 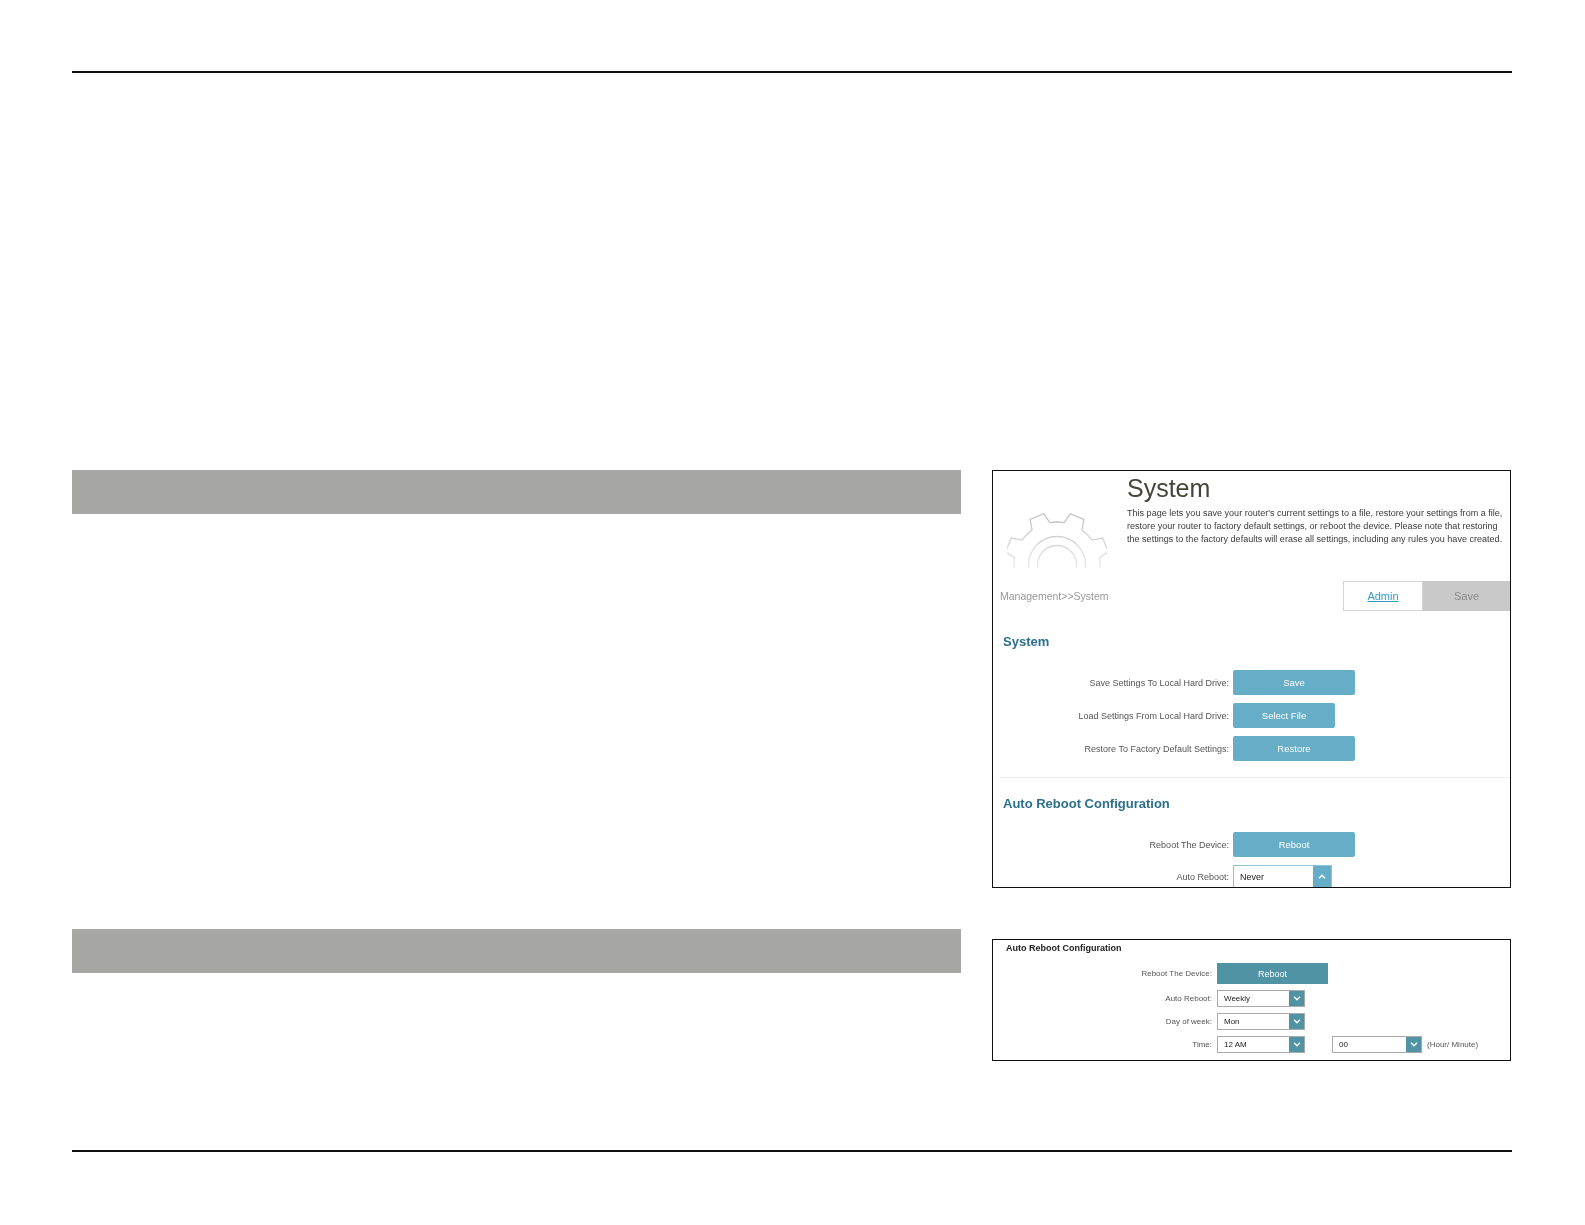 What do you see at coordinates (1453, 1044) in the screenshot?
I see `field-hint: (Hour/ Minute)` at bounding box center [1453, 1044].